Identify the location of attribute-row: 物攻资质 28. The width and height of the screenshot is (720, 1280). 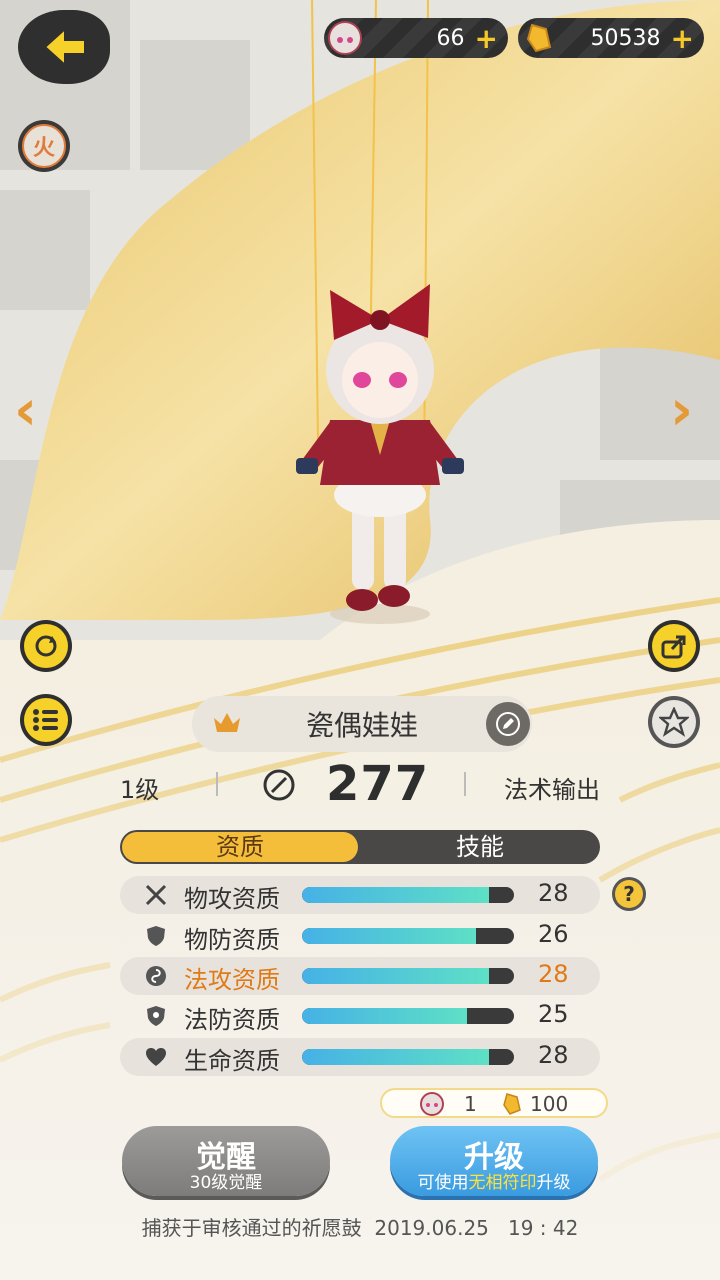
(360, 895).